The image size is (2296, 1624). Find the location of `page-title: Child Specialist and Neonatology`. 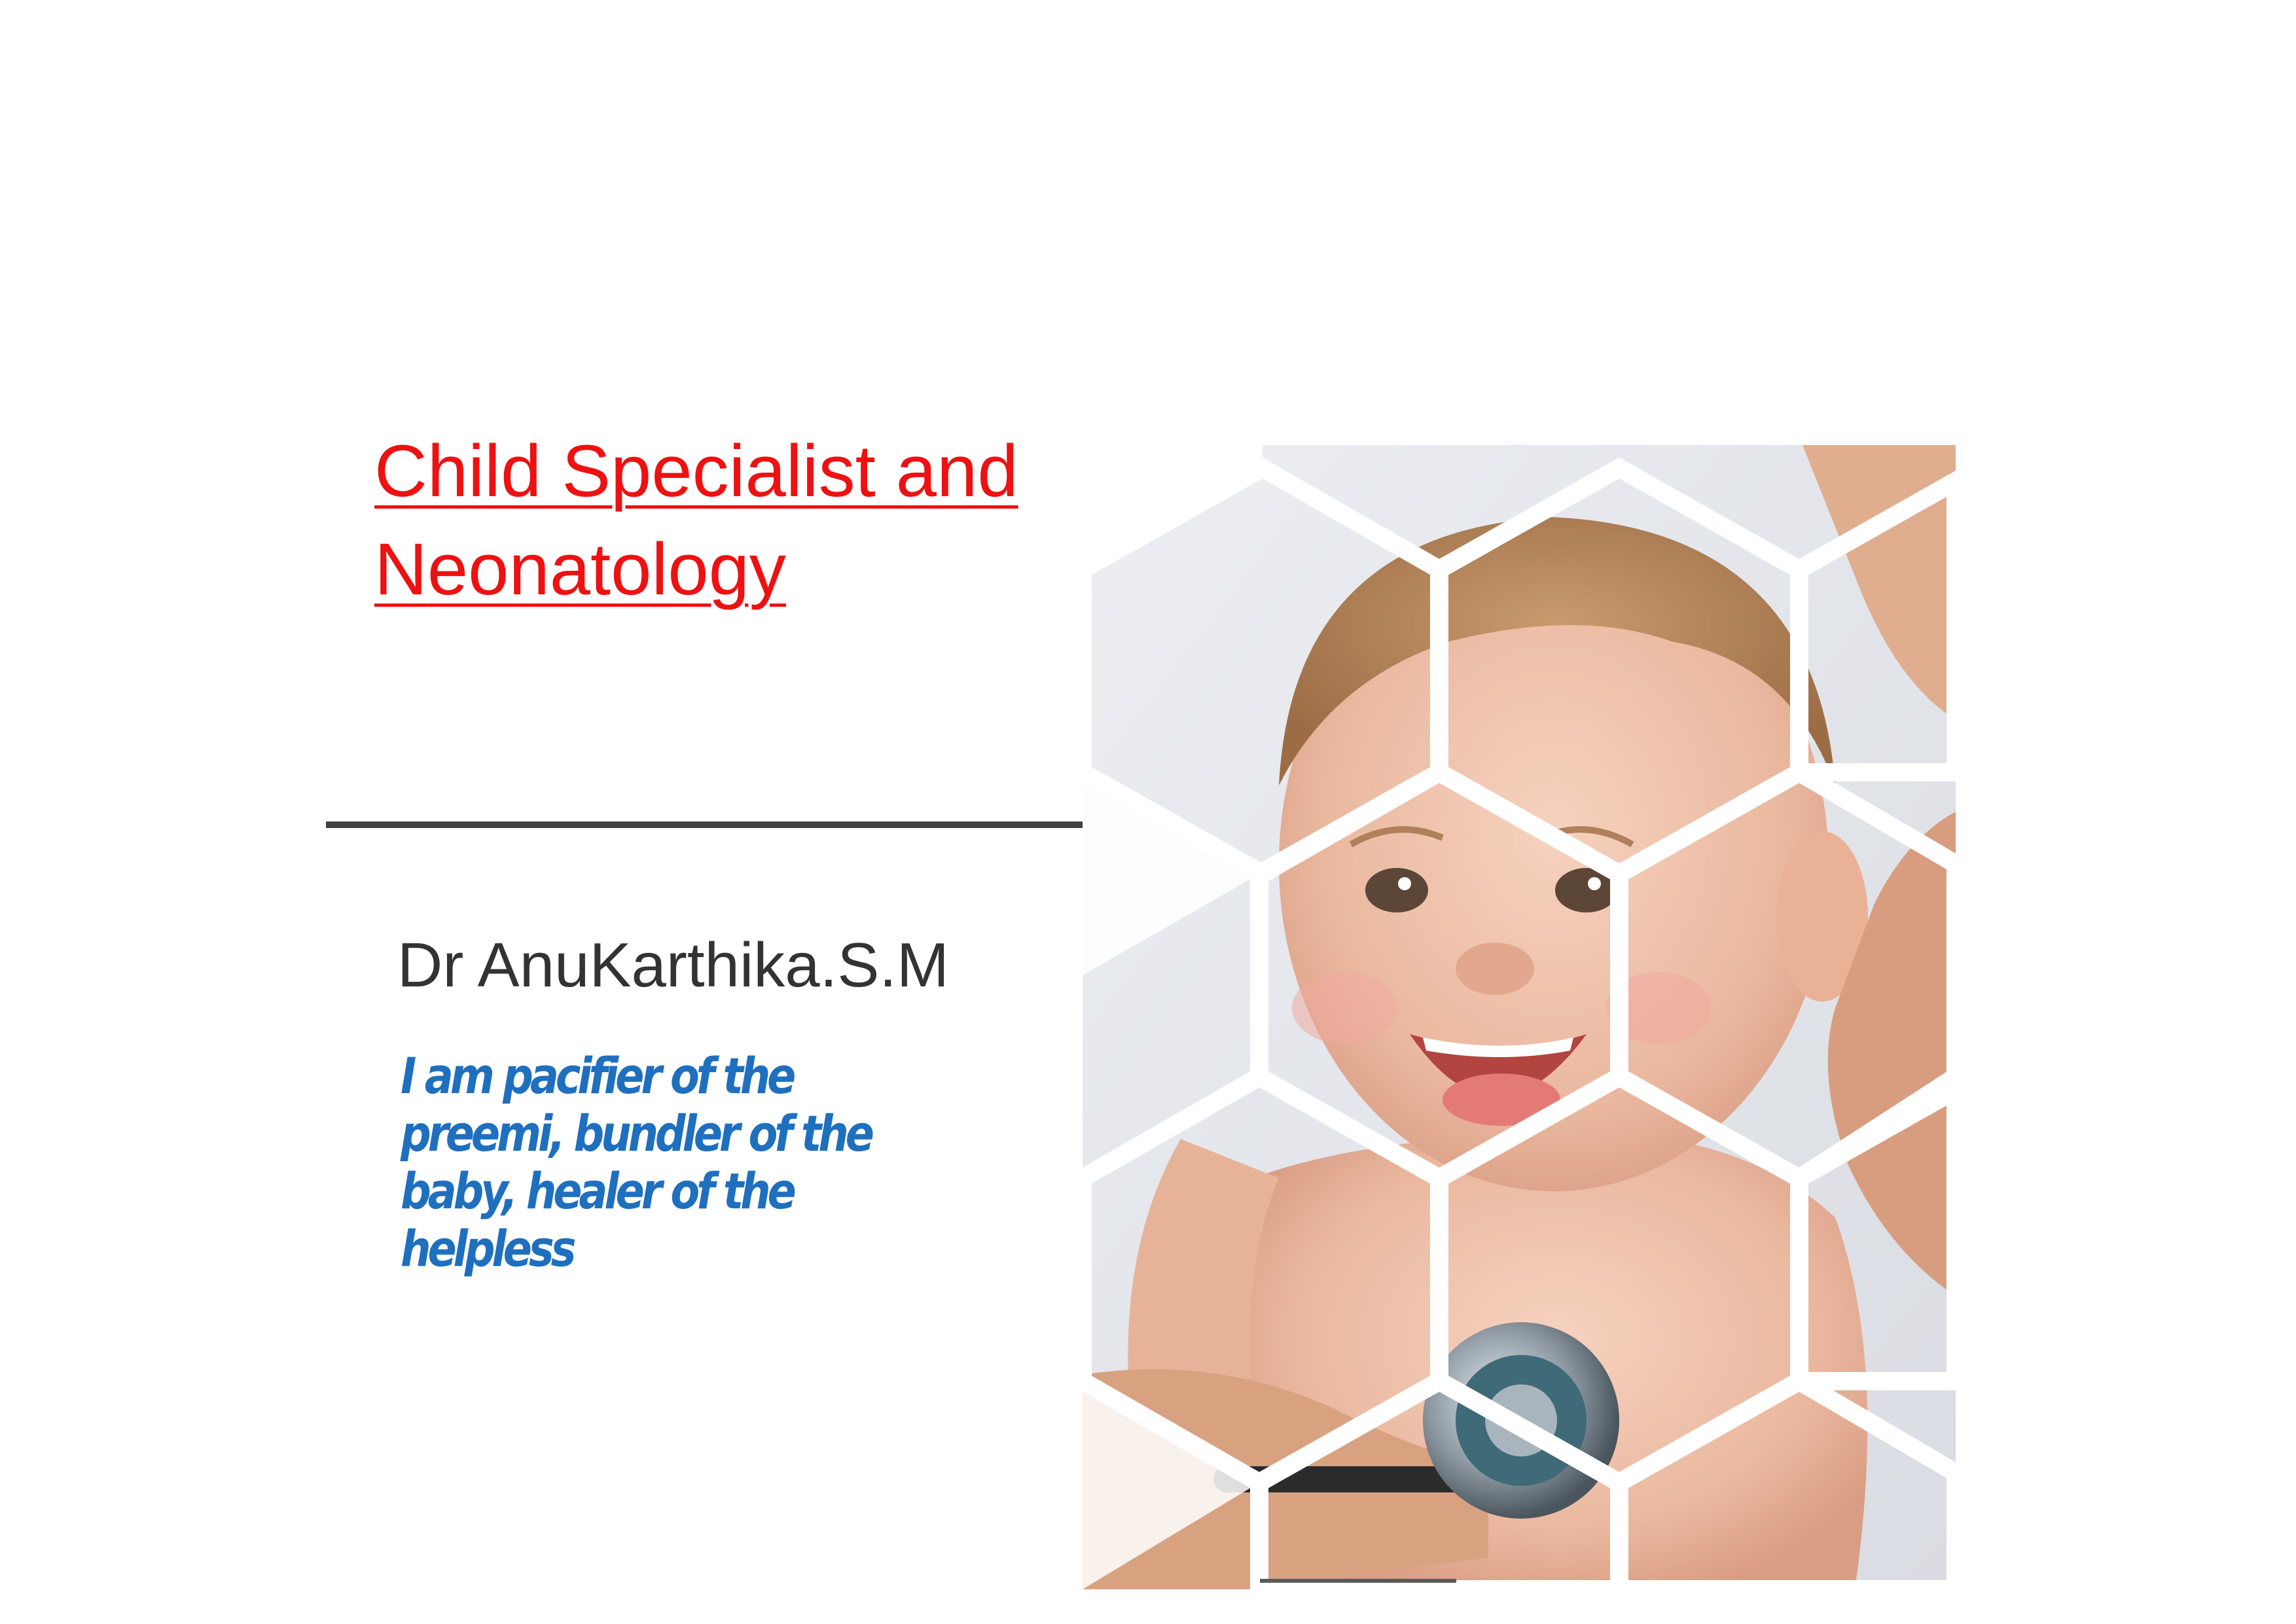

page-title: Child Specialist and Neonatology is located at coordinates (734, 520).